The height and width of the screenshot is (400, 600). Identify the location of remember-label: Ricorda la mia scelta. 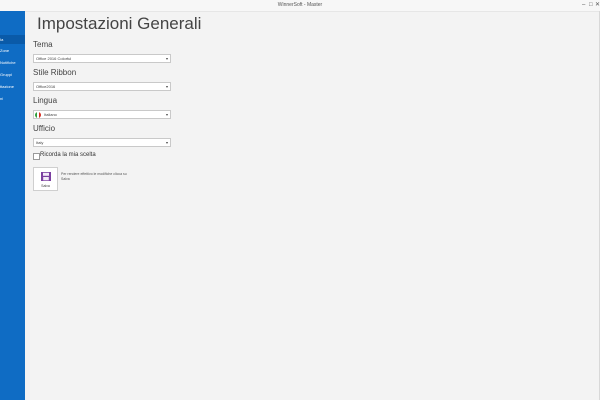
(68, 155).